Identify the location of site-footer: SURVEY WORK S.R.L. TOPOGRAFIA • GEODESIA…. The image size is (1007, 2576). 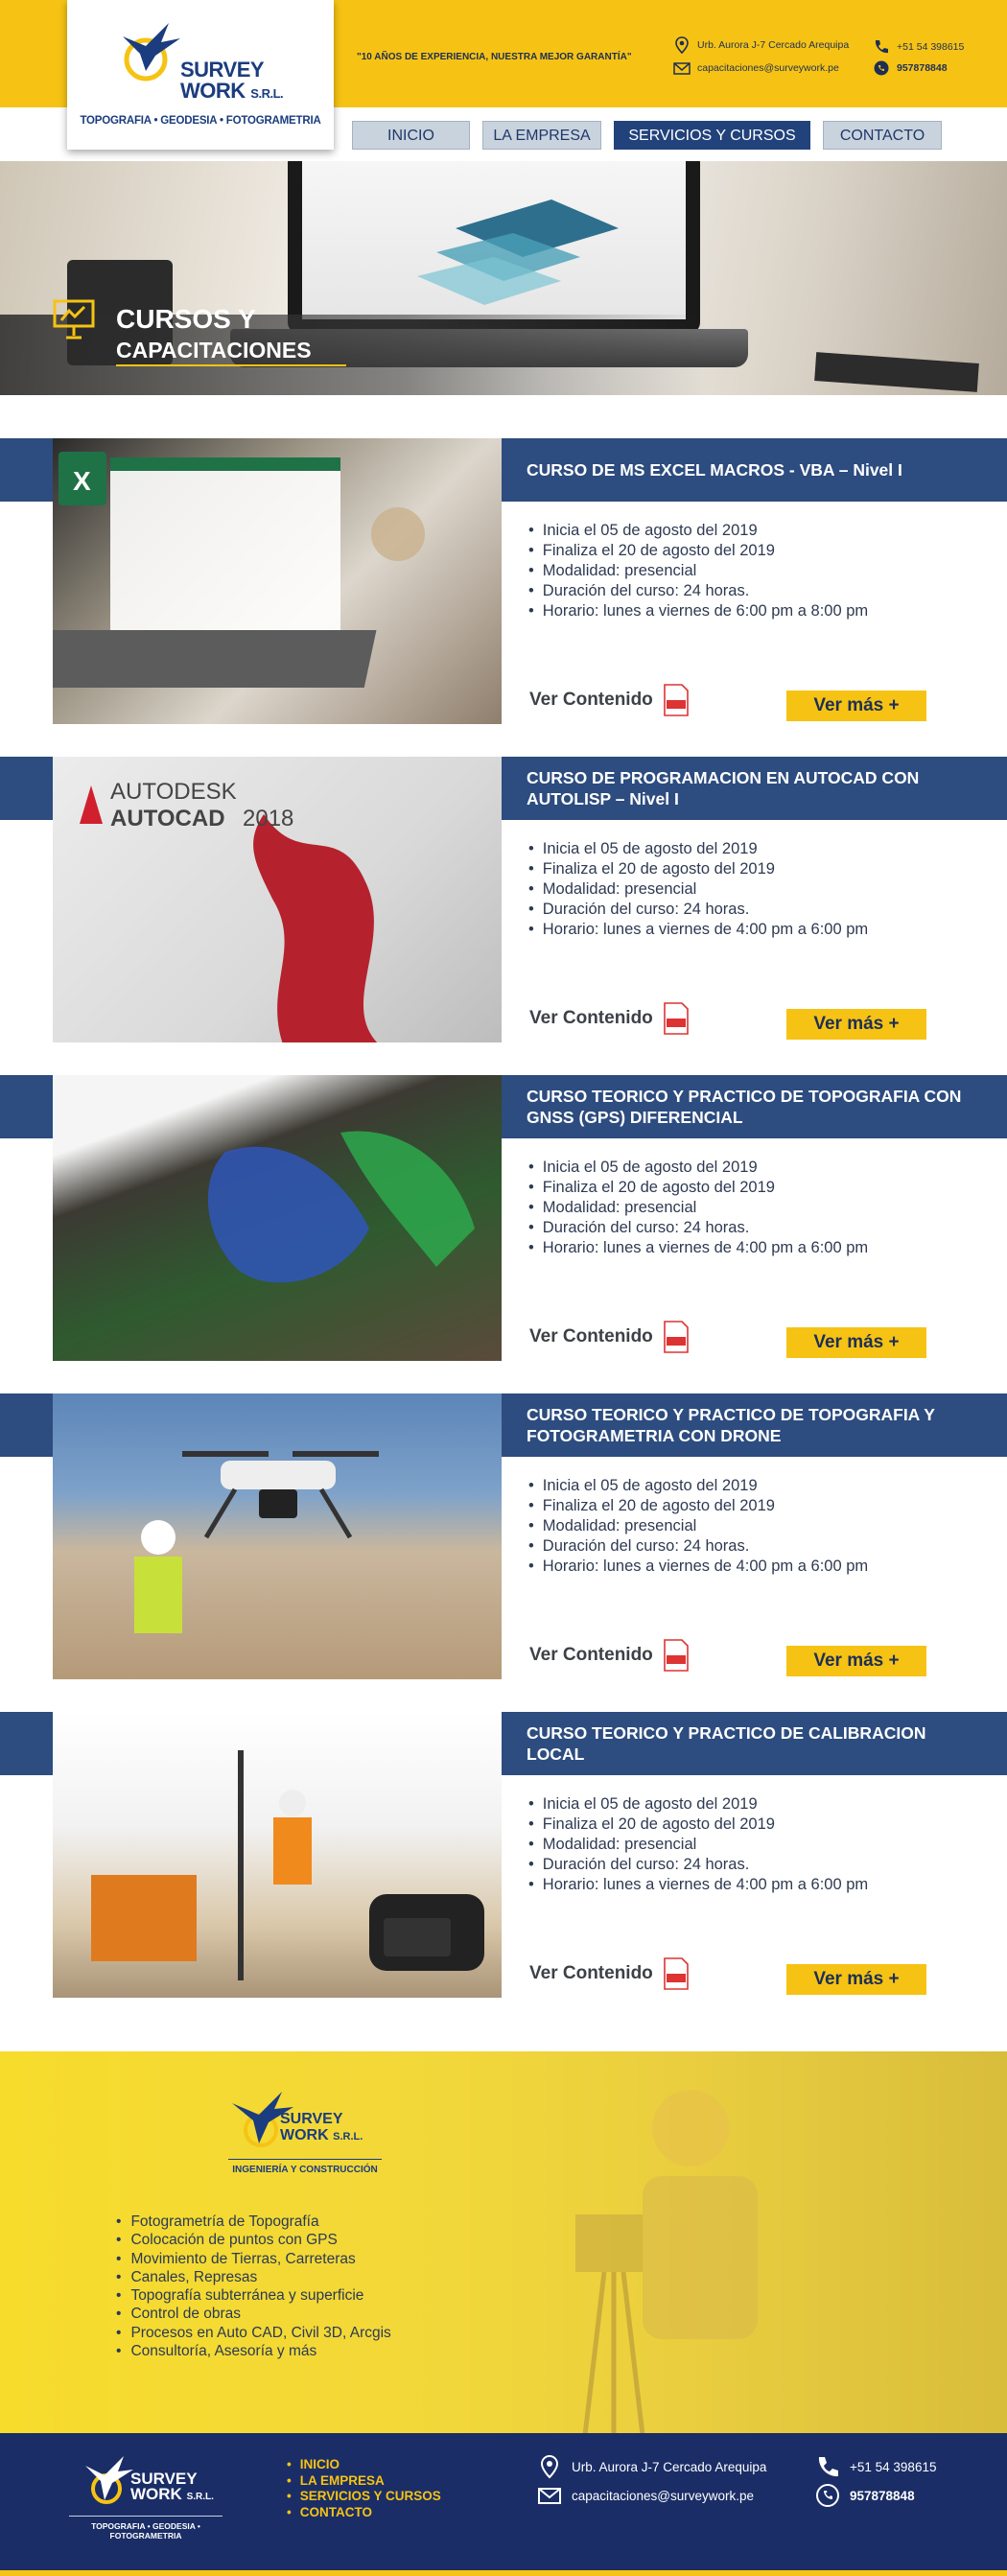
(503, 2504).